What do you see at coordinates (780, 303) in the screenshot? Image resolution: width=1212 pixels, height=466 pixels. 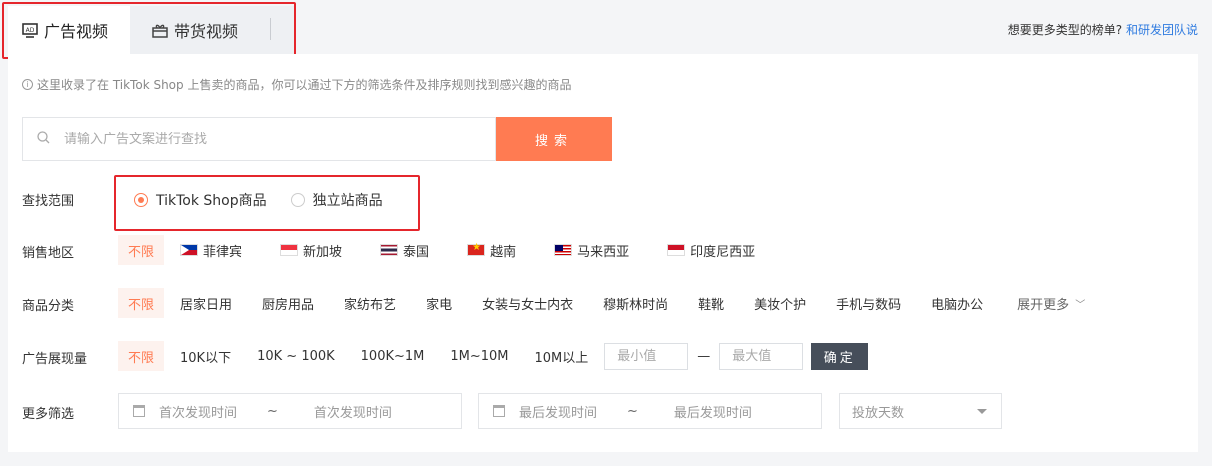 I see `category-option: 美妆个护` at bounding box center [780, 303].